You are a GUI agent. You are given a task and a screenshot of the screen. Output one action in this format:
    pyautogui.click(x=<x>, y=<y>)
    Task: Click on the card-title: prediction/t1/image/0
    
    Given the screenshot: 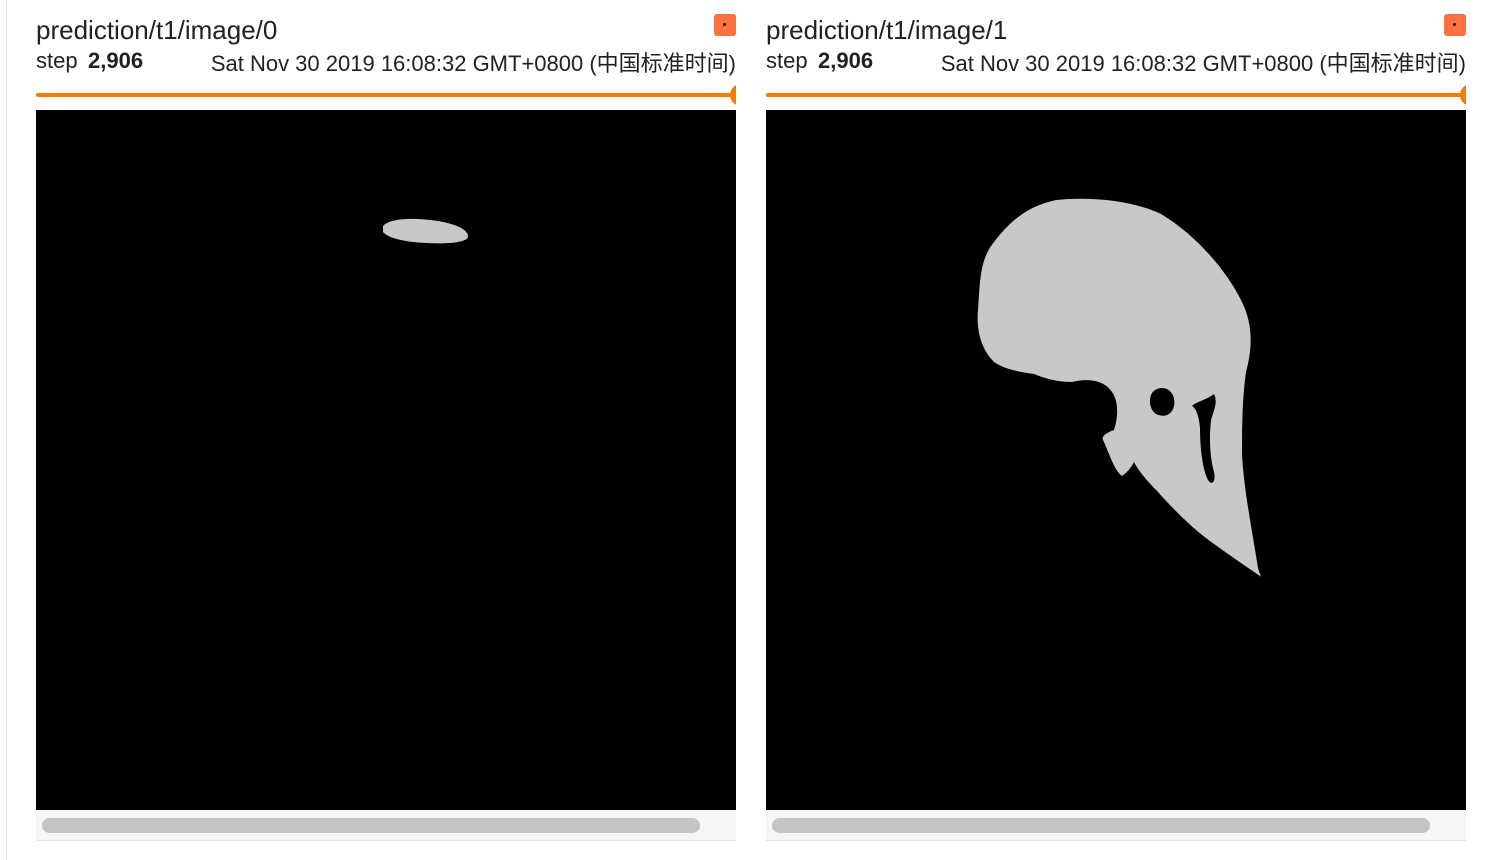 What is the action you would take?
    pyautogui.click(x=157, y=30)
    